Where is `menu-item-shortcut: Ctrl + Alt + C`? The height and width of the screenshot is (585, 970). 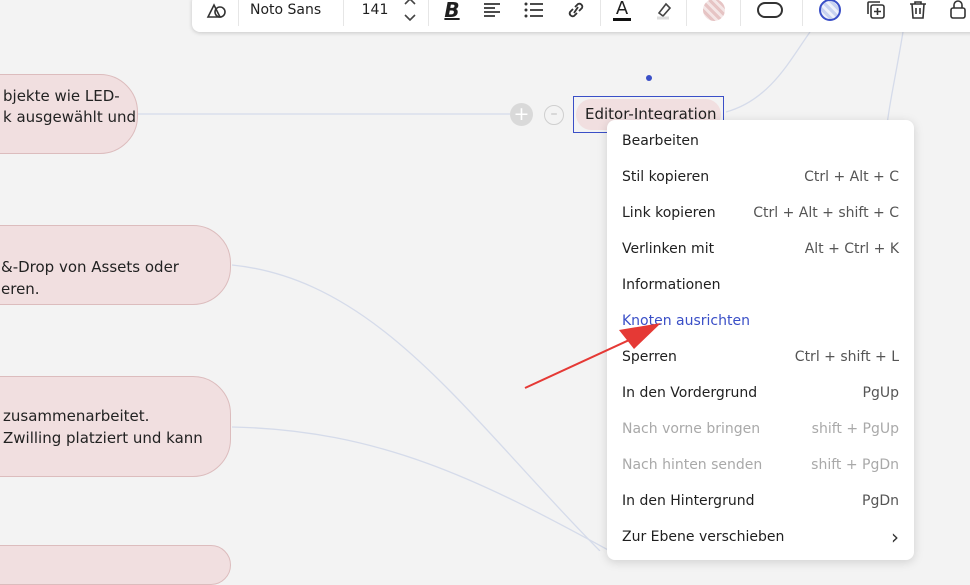 menu-item-shortcut: Ctrl + Alt + C is located at coordinates (851, 177).